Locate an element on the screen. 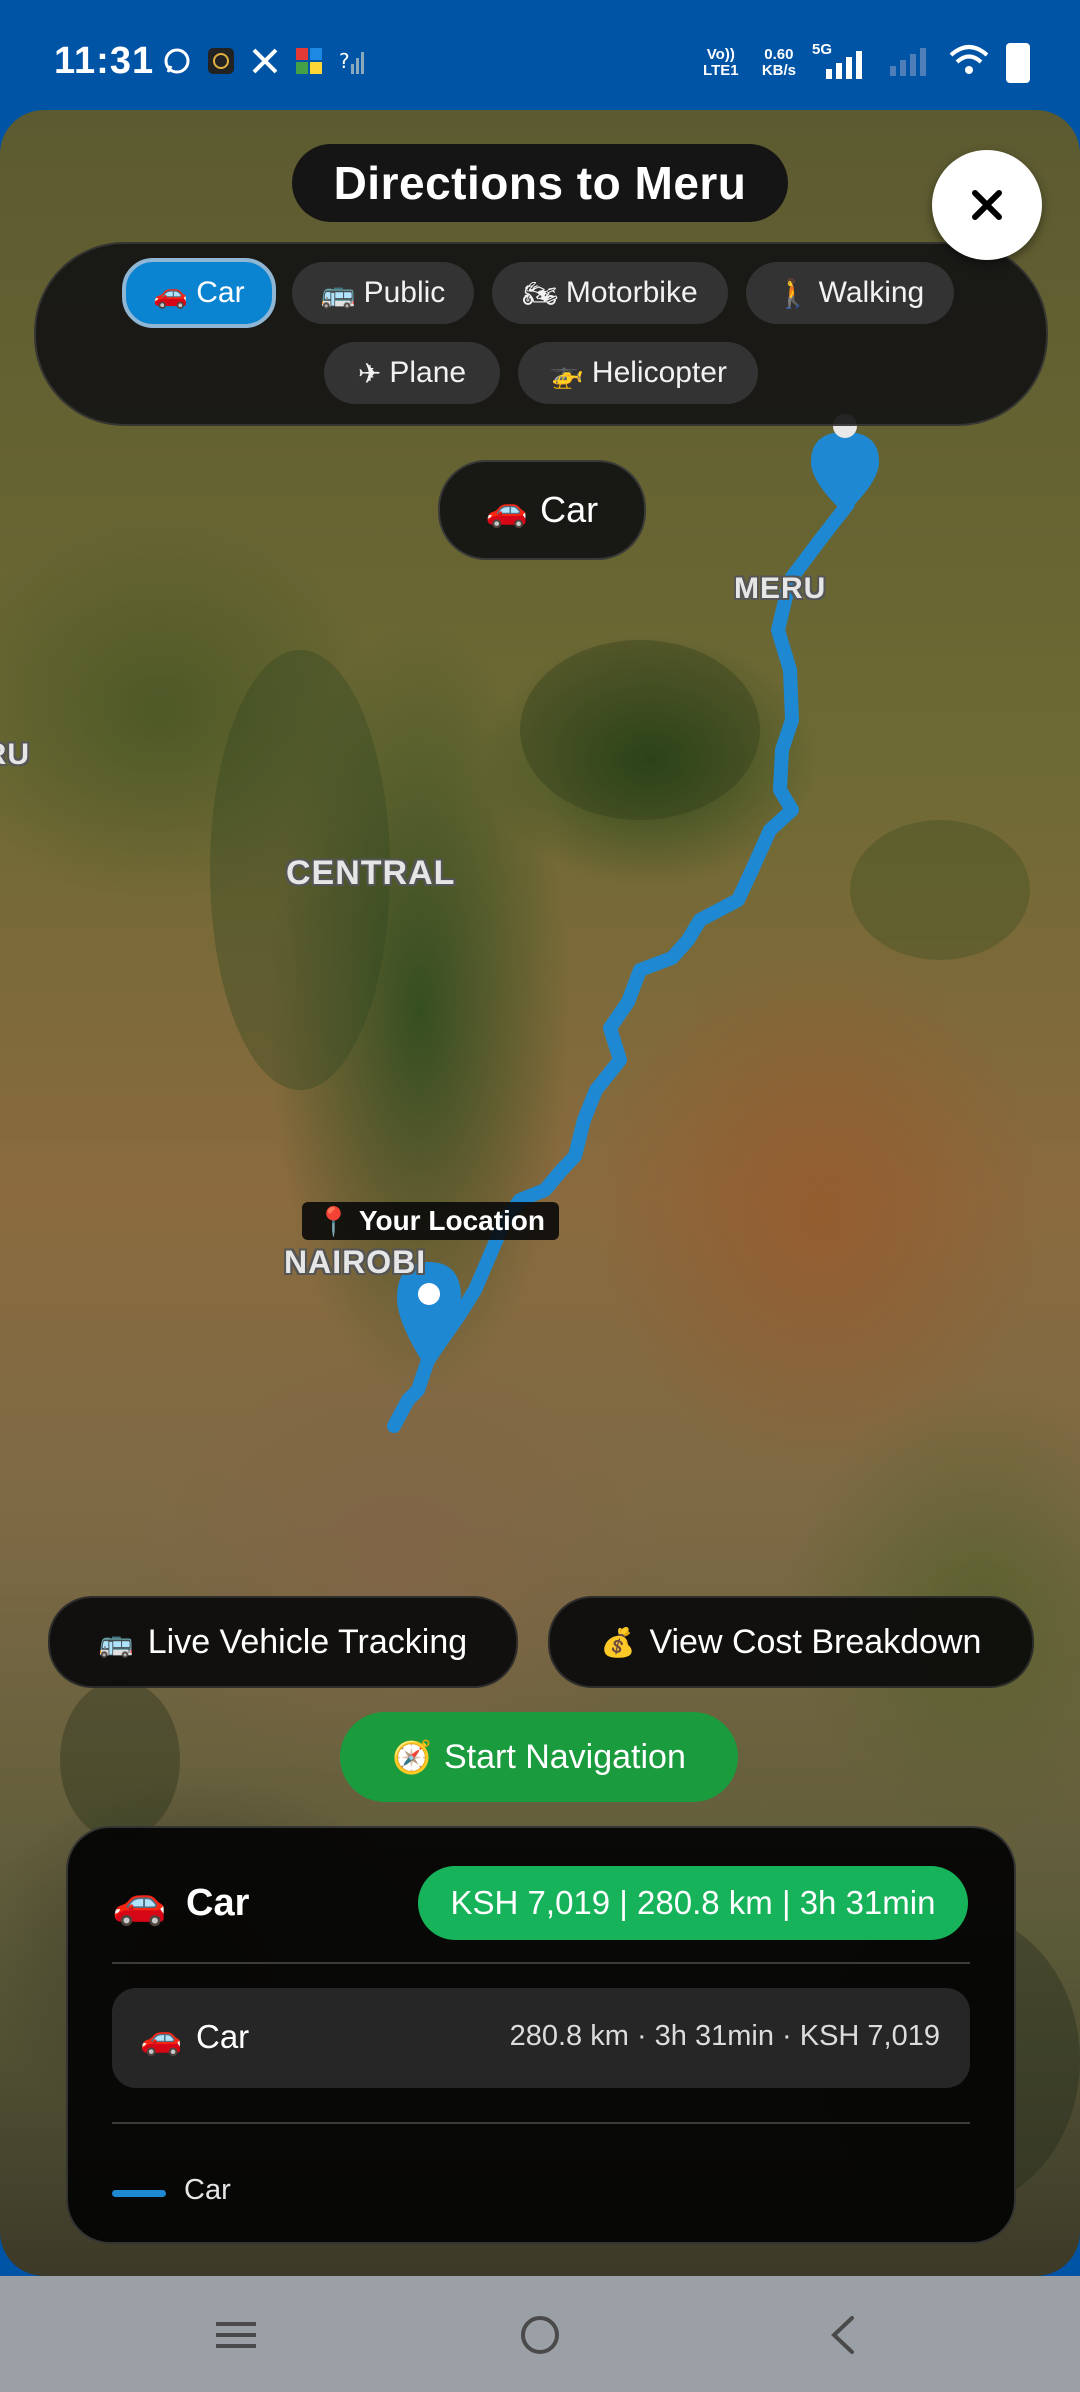  app-icon is located at coordinates (221, 61).